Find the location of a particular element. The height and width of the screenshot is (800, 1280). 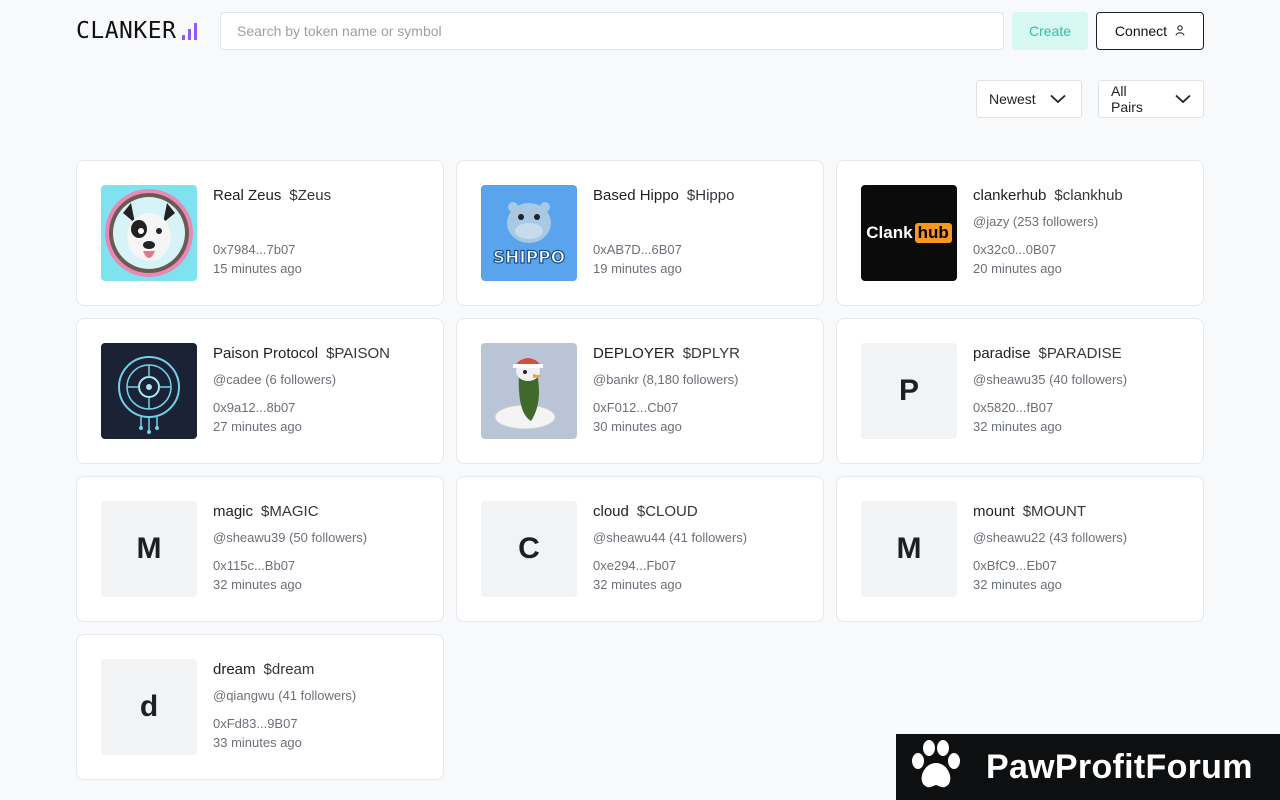

token-time: 27 minutes ago is located at coordinates (257, 426).